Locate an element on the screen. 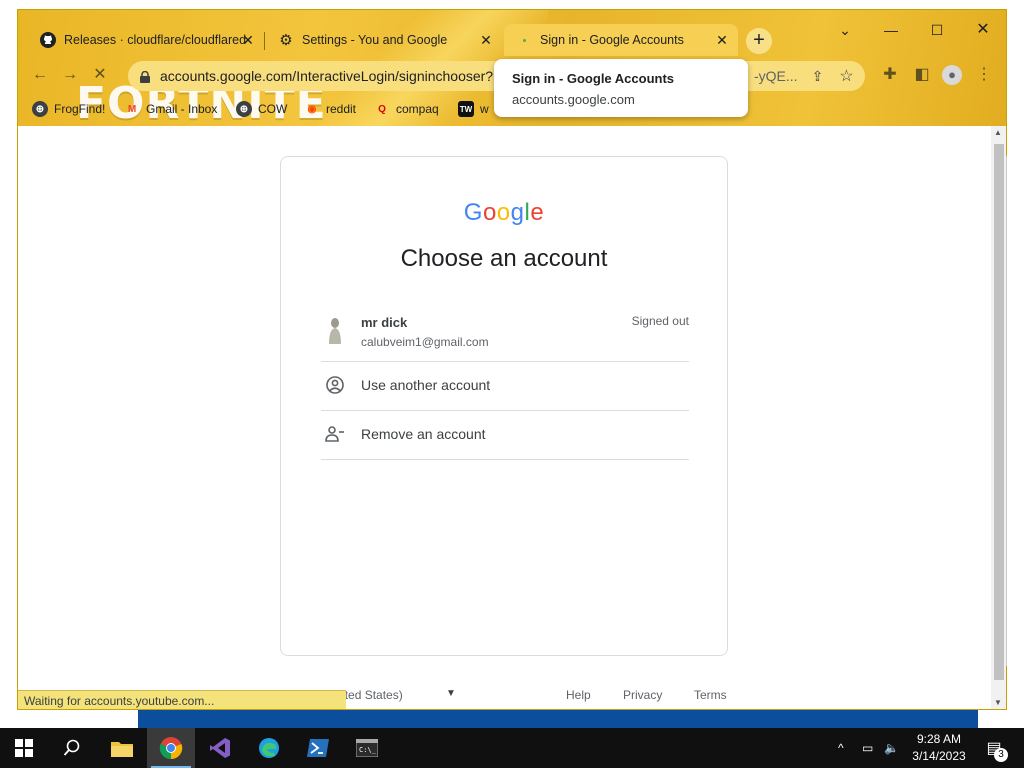 This screenshot has width=1024, height=768. compaq-icon: Q is located at coordinates (382, 109).